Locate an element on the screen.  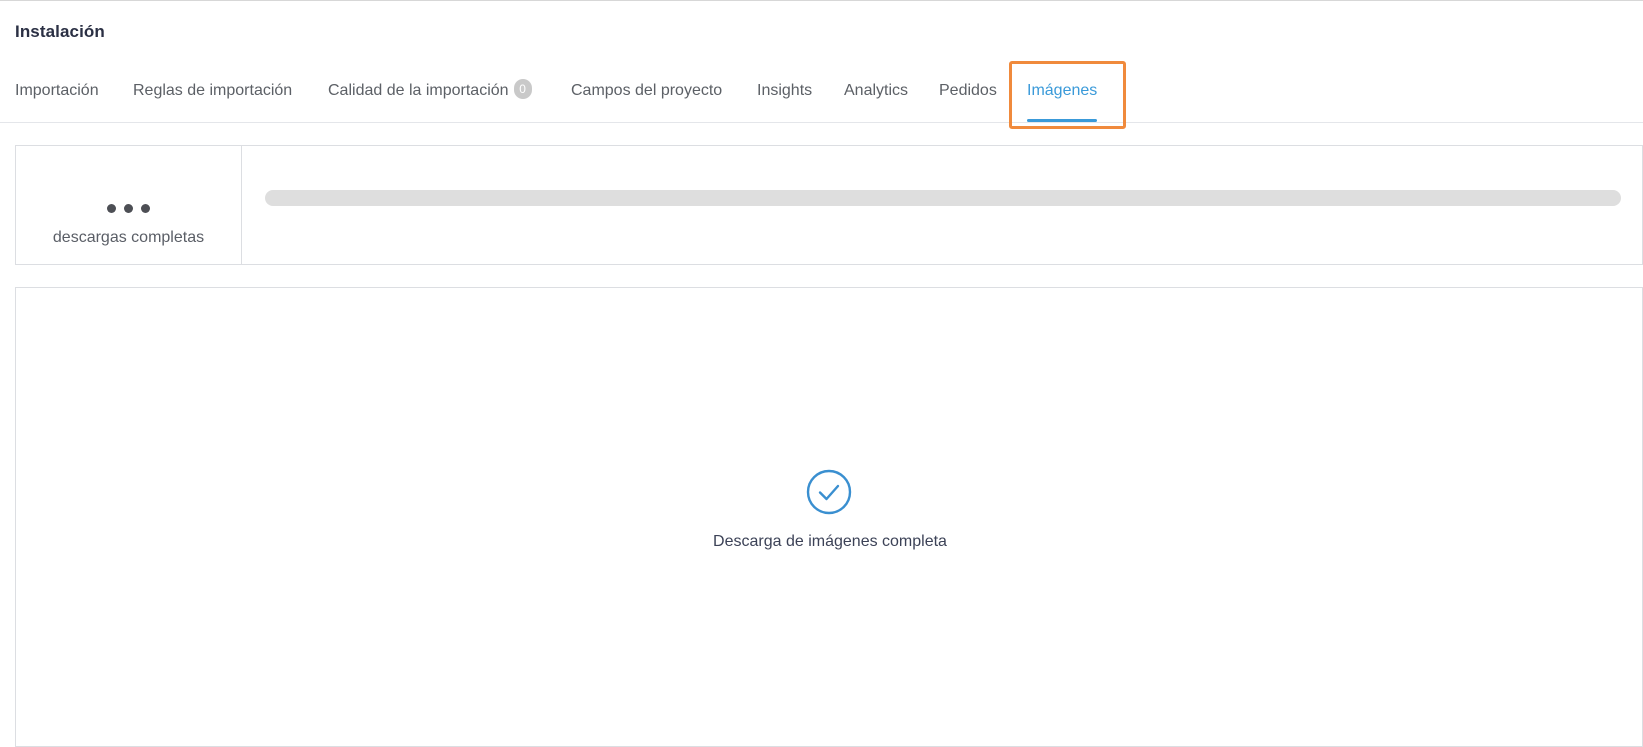
tab-label: Insights is located at coordinates (785, 90).